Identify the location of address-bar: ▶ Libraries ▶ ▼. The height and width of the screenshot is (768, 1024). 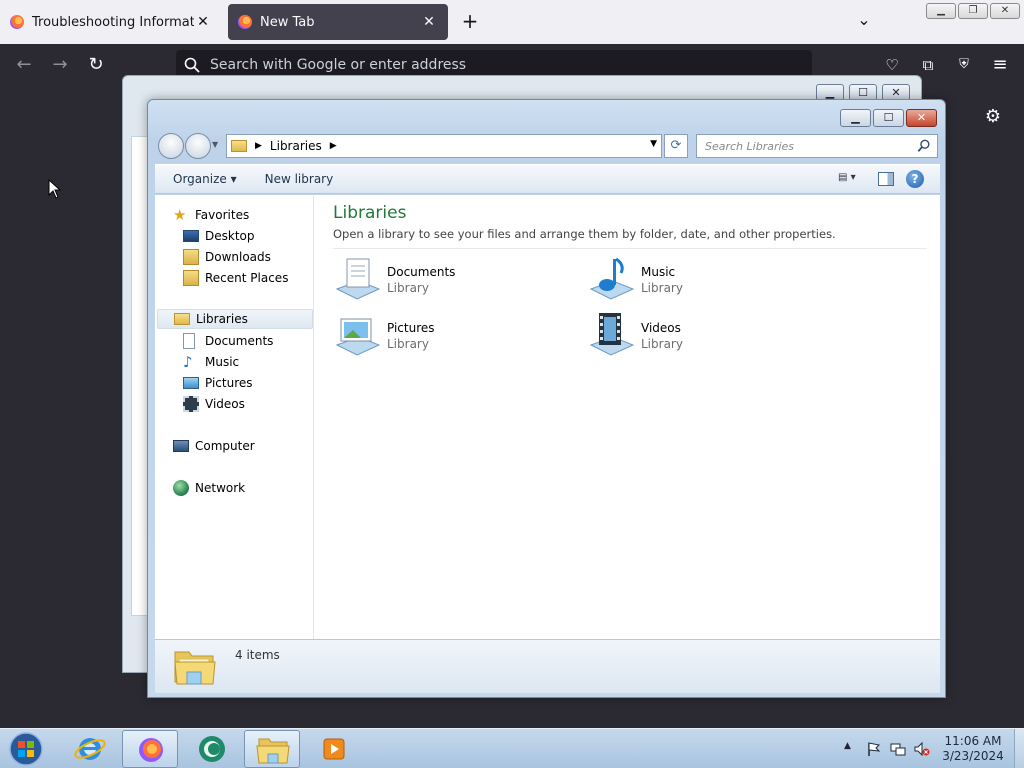
(444, 146).